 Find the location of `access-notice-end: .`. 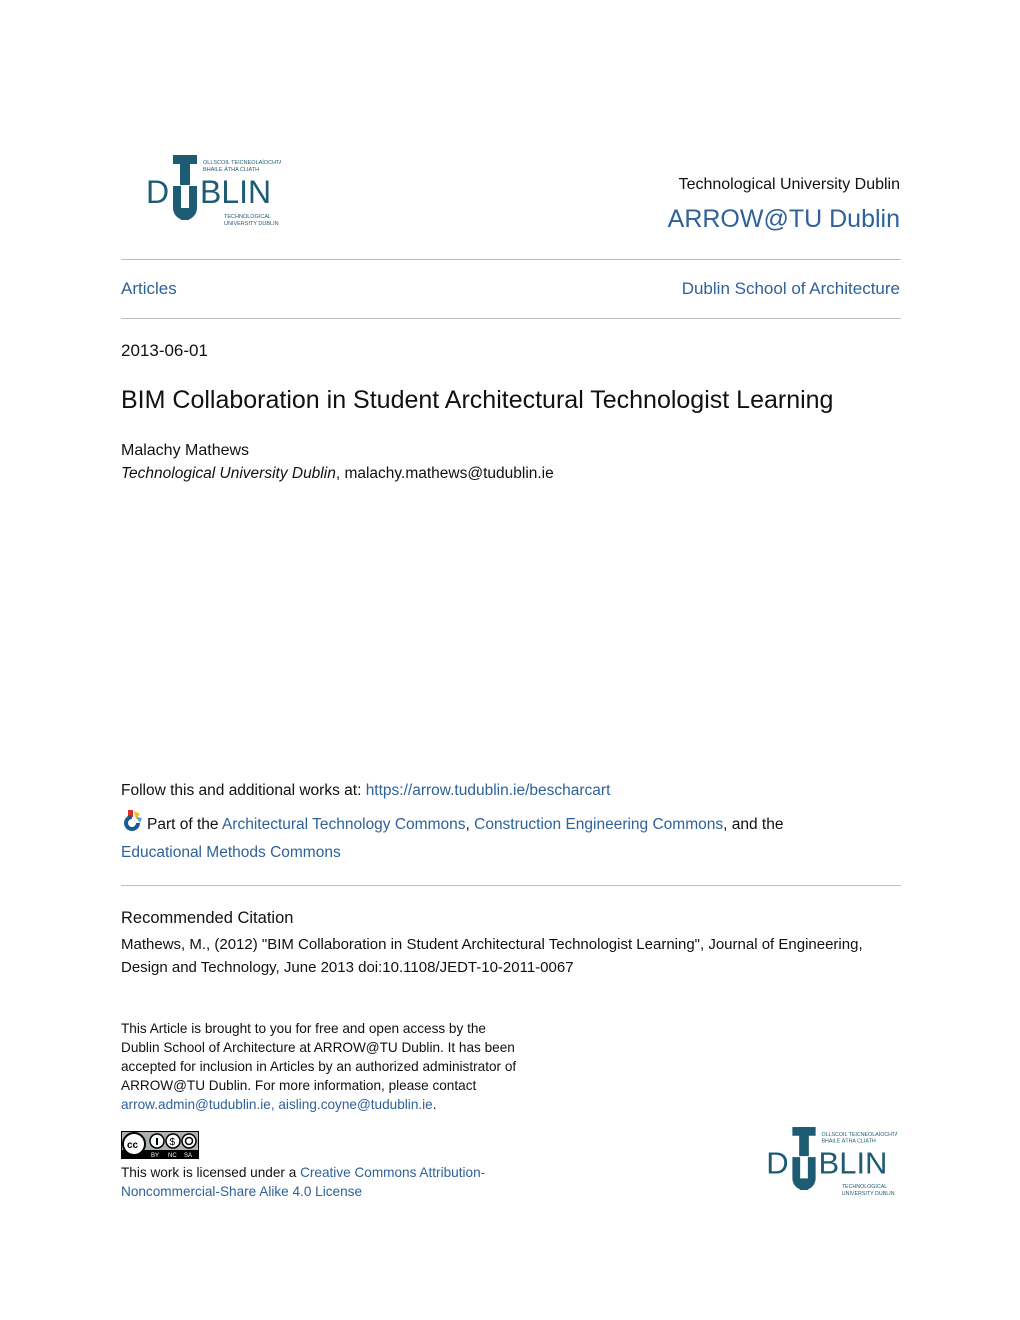

access-notice-end: . is located at coordinates (434, 1104).